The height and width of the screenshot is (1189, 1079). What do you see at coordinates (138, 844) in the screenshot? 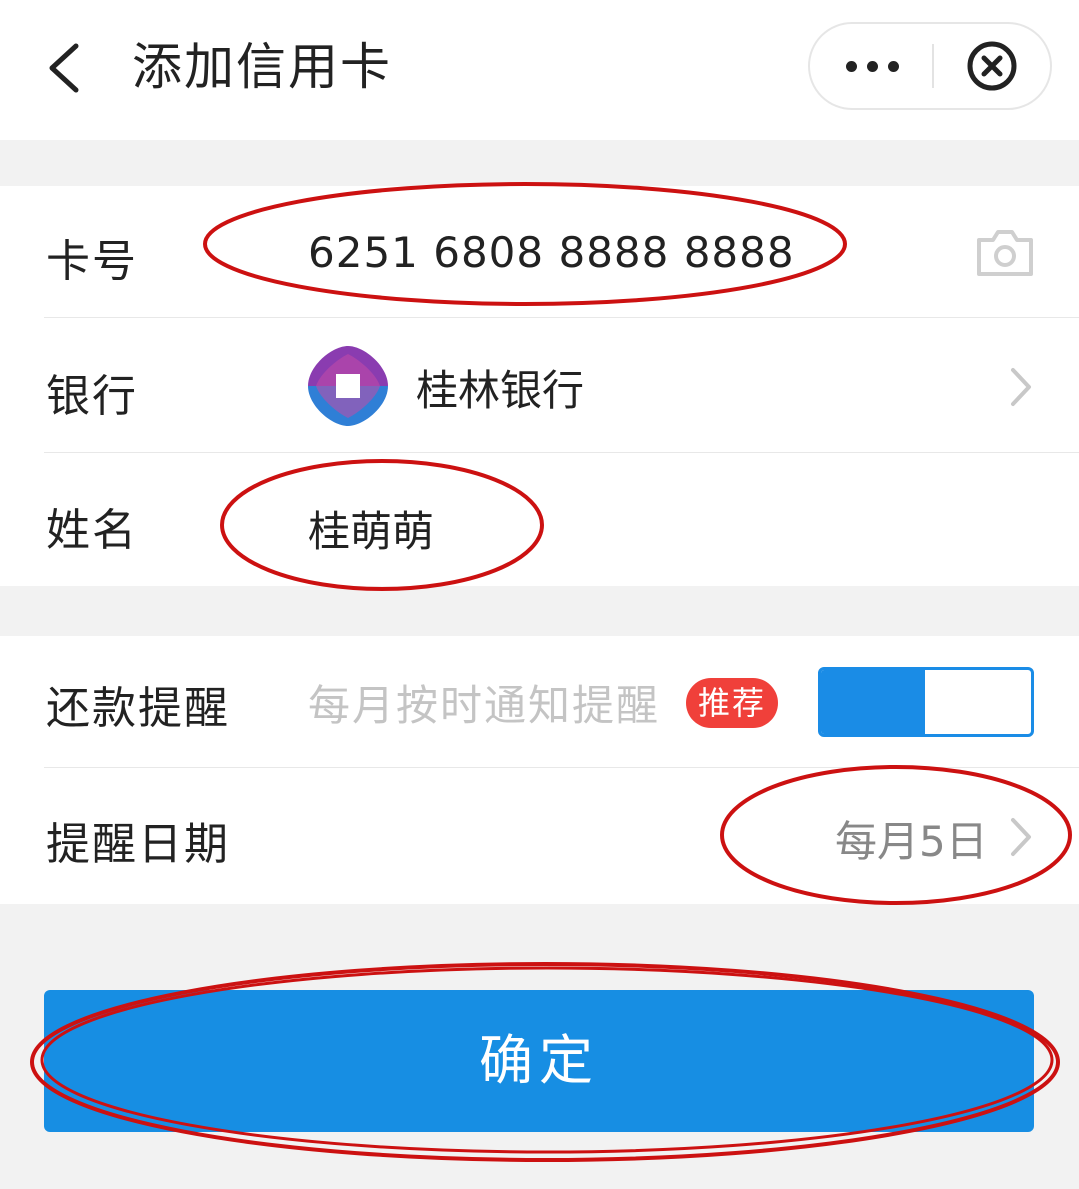
I see `reminder-date-label: 提醒日期` at bounding box center [138, 844].